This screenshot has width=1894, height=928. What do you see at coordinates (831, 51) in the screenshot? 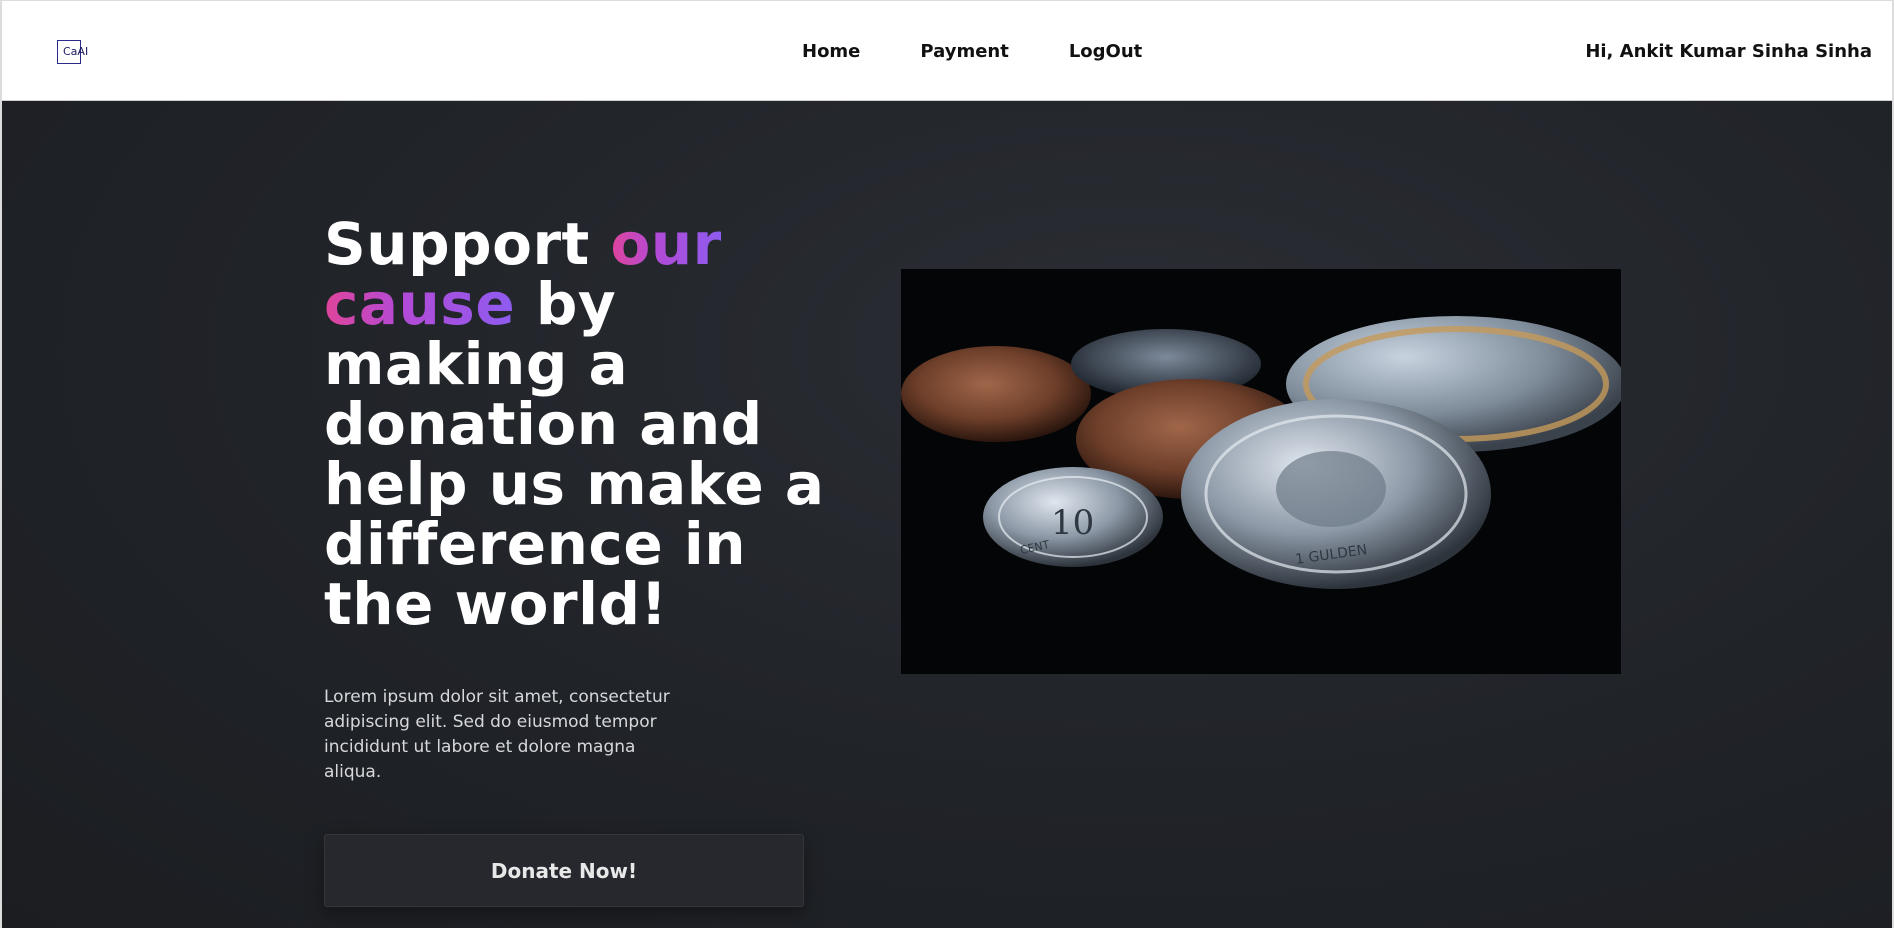
I see `nav-link-home: Home` at bounding box center [831, 51].